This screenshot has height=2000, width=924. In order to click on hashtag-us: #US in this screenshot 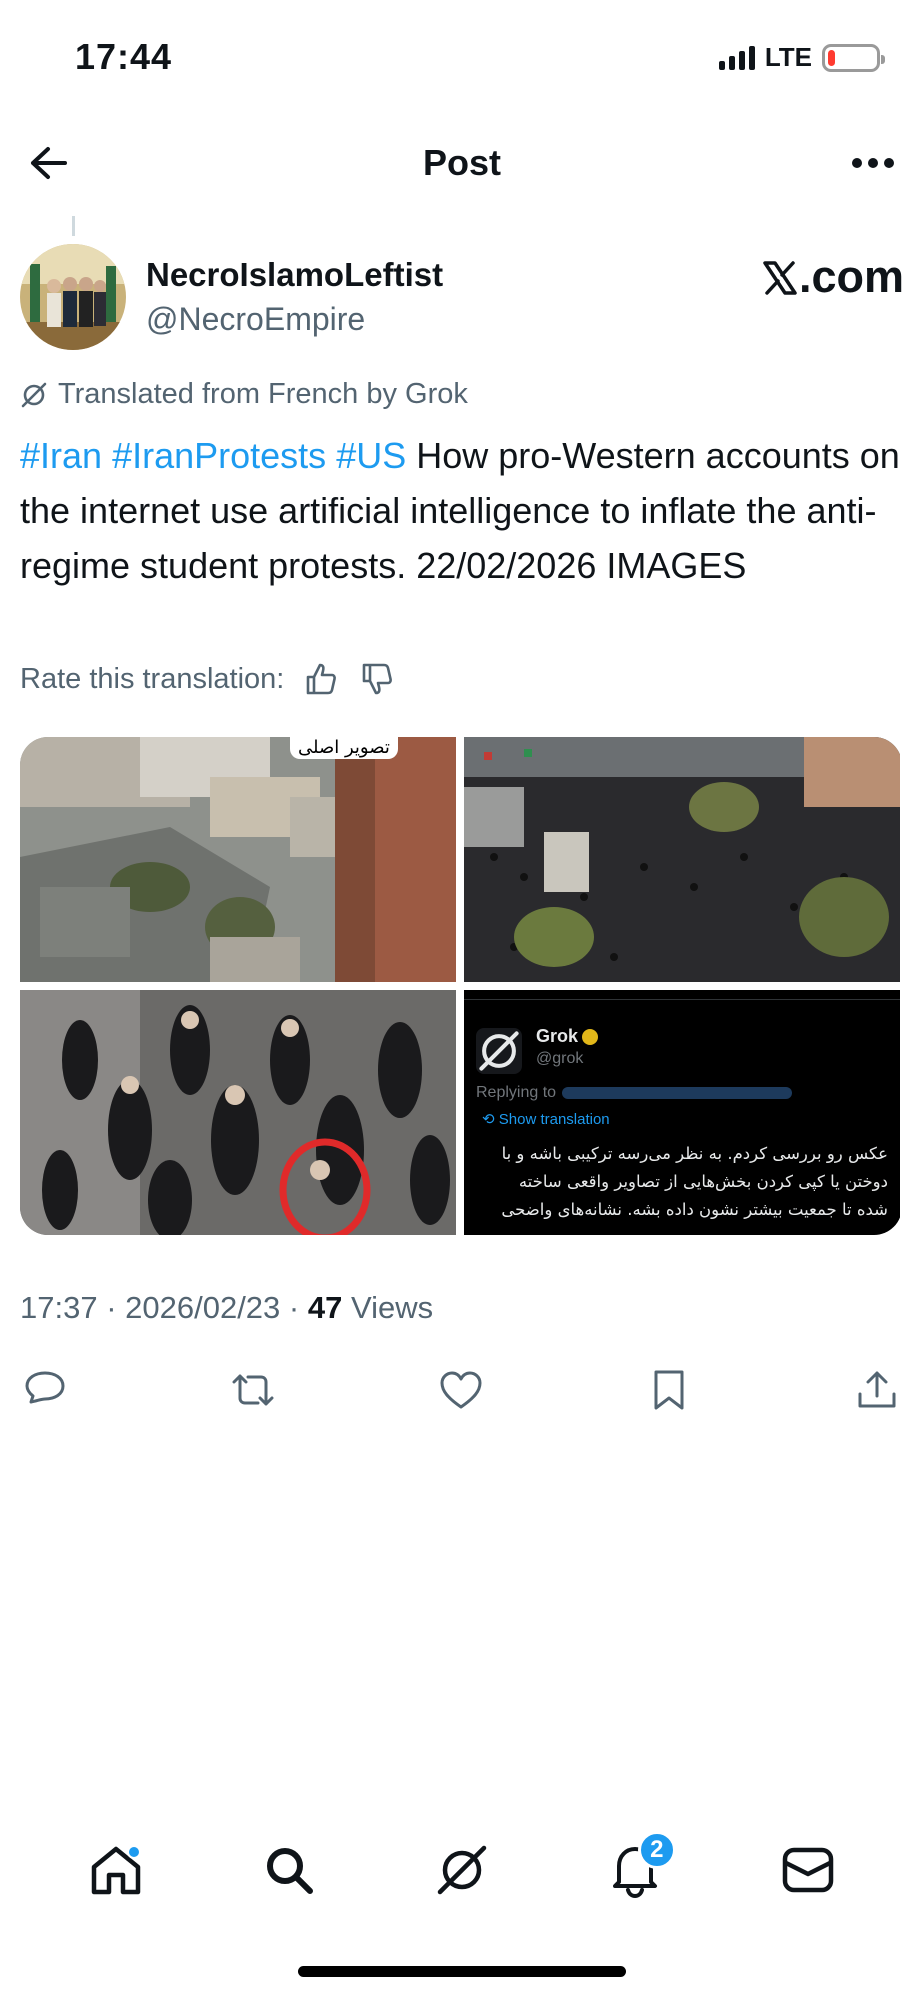, I will do `click(371, 455)`.